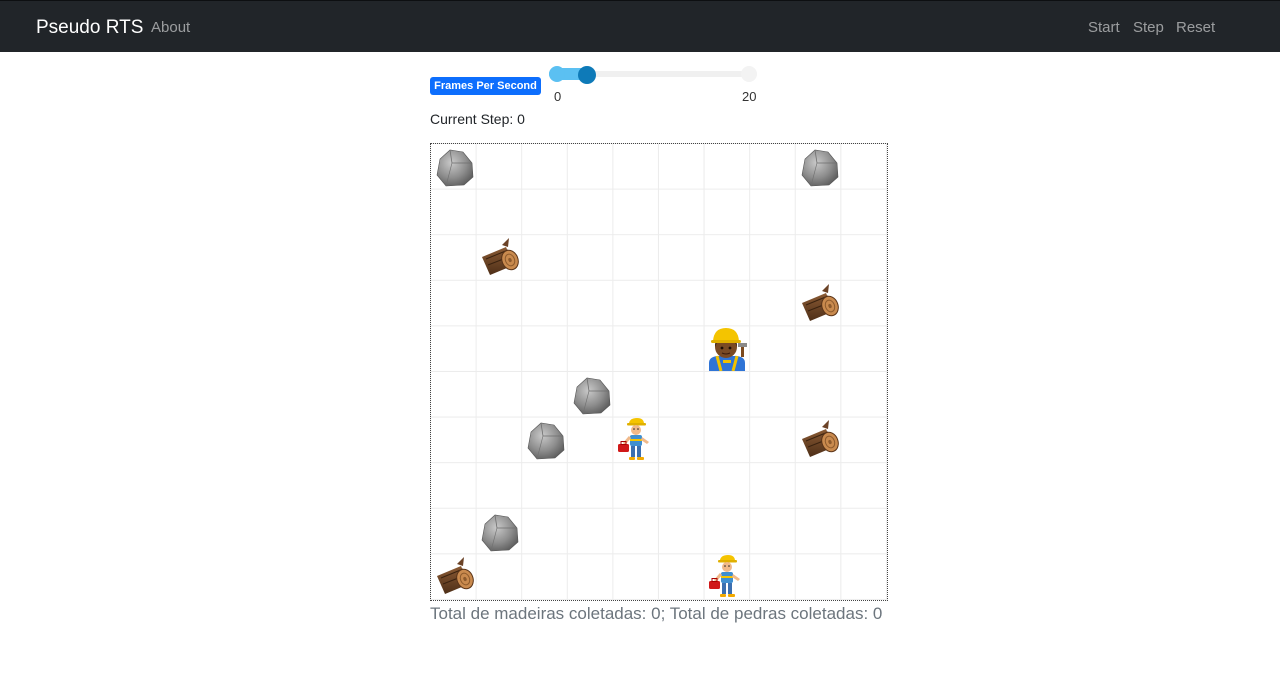 The height and width of the screenshot is (697, 1280). What do you see at coordinates (557, 74) in the screenshot?
I see `slider-start-cap` at bounding box center [557, 74].